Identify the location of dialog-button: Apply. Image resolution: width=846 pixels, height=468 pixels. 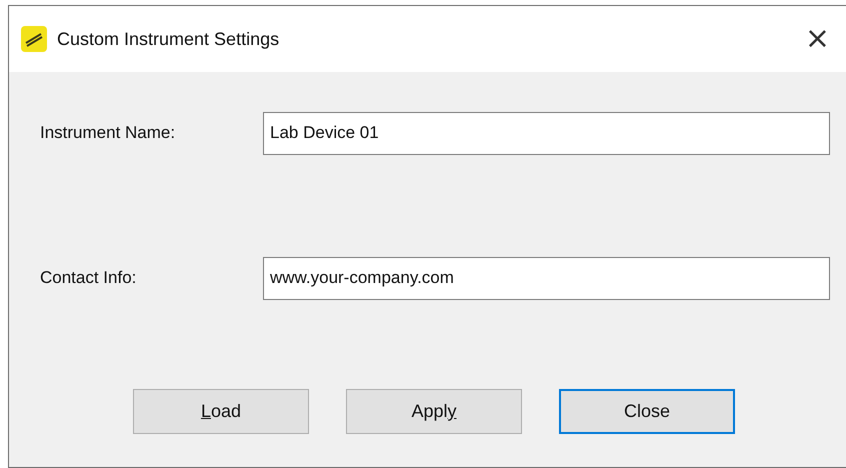
(434, 411).